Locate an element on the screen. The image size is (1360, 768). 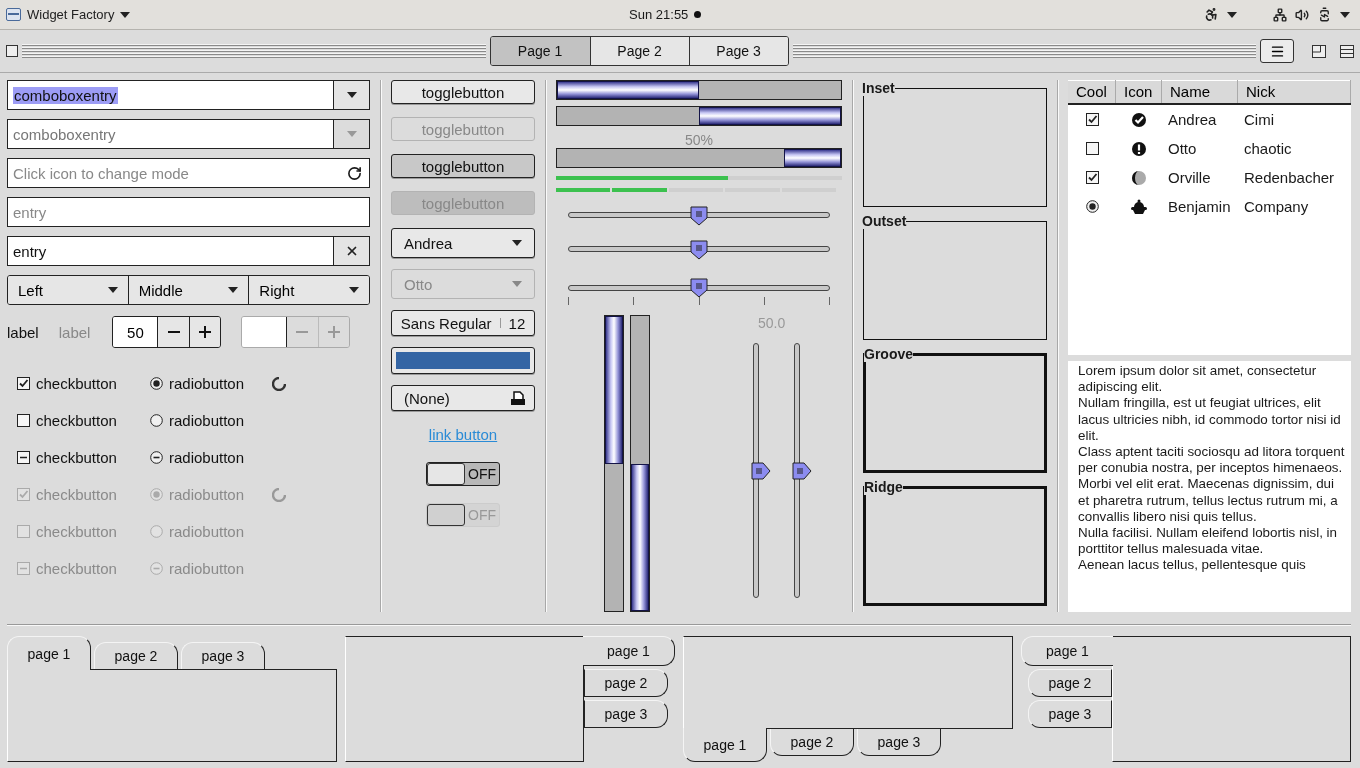
spin-value: 50 is located at coordinates (136, 332).